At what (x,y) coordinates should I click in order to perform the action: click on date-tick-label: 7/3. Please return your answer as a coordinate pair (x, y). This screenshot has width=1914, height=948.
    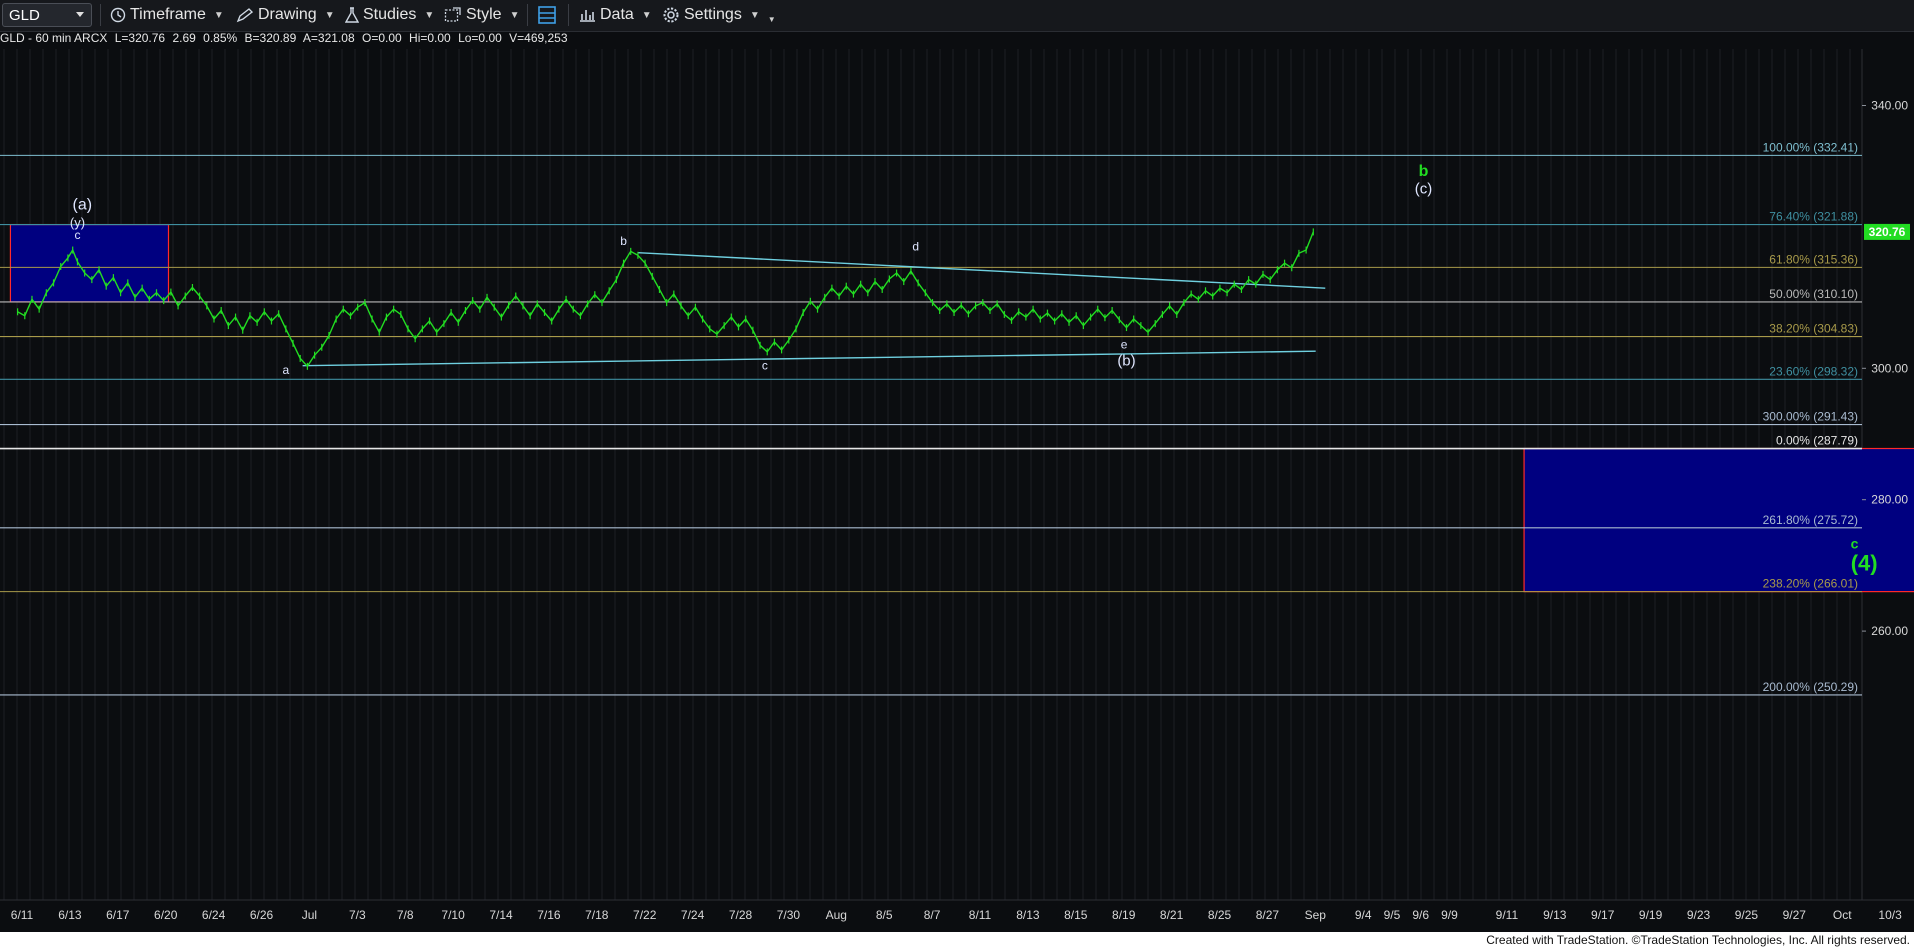
    Looking at the image, I should click on (357, 915).